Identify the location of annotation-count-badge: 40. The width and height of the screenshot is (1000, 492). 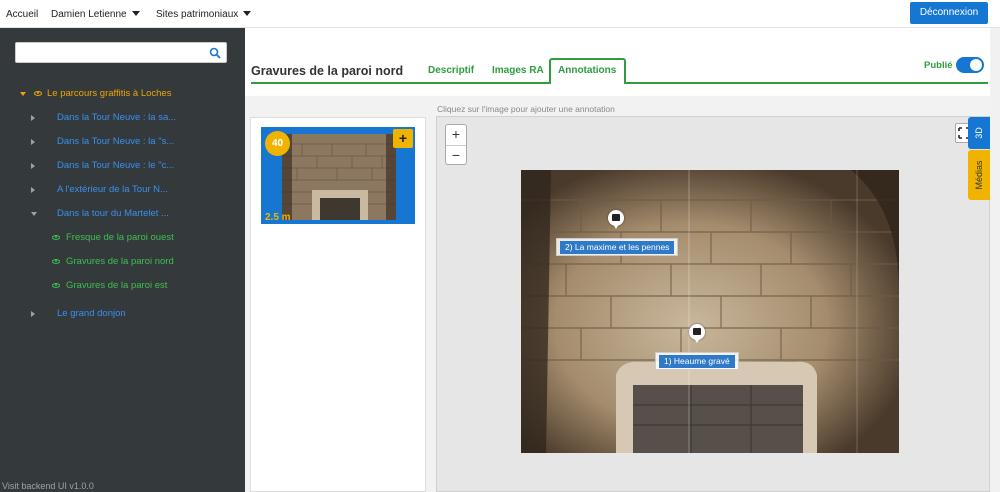
(277, 143).